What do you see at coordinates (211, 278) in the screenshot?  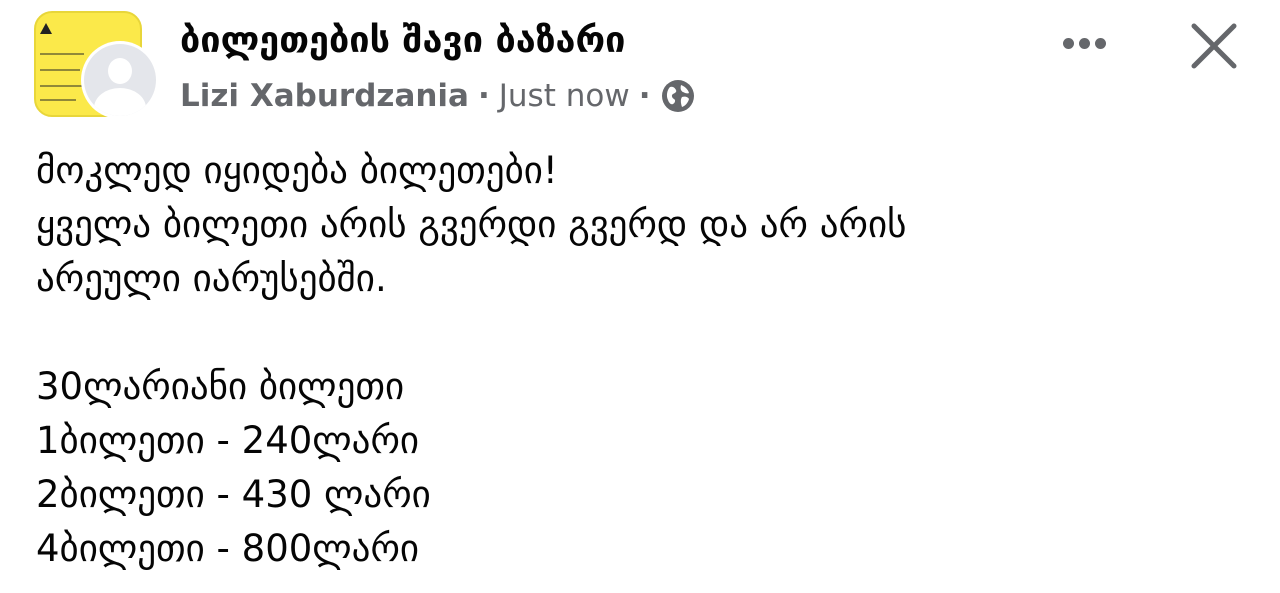 I see `post-text-line: არეული იარუსებში.` at bounding box center [211, 278].